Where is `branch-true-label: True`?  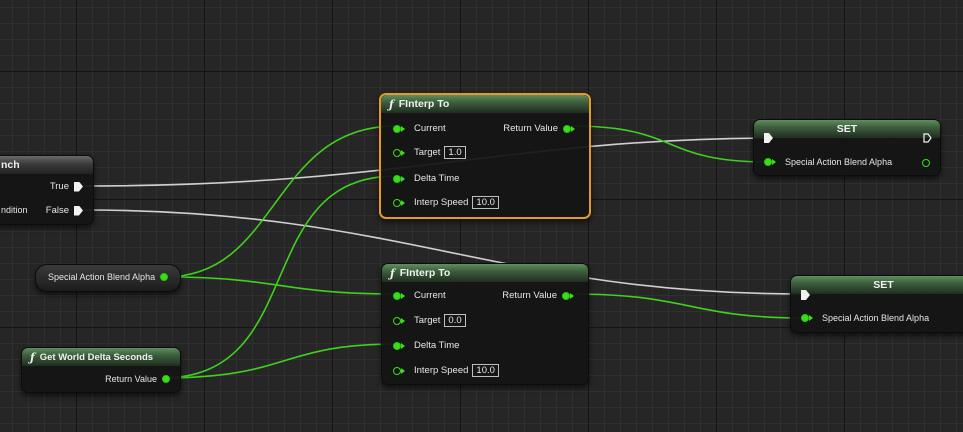
branch-true-label: True is located at coordinates (59, 186).